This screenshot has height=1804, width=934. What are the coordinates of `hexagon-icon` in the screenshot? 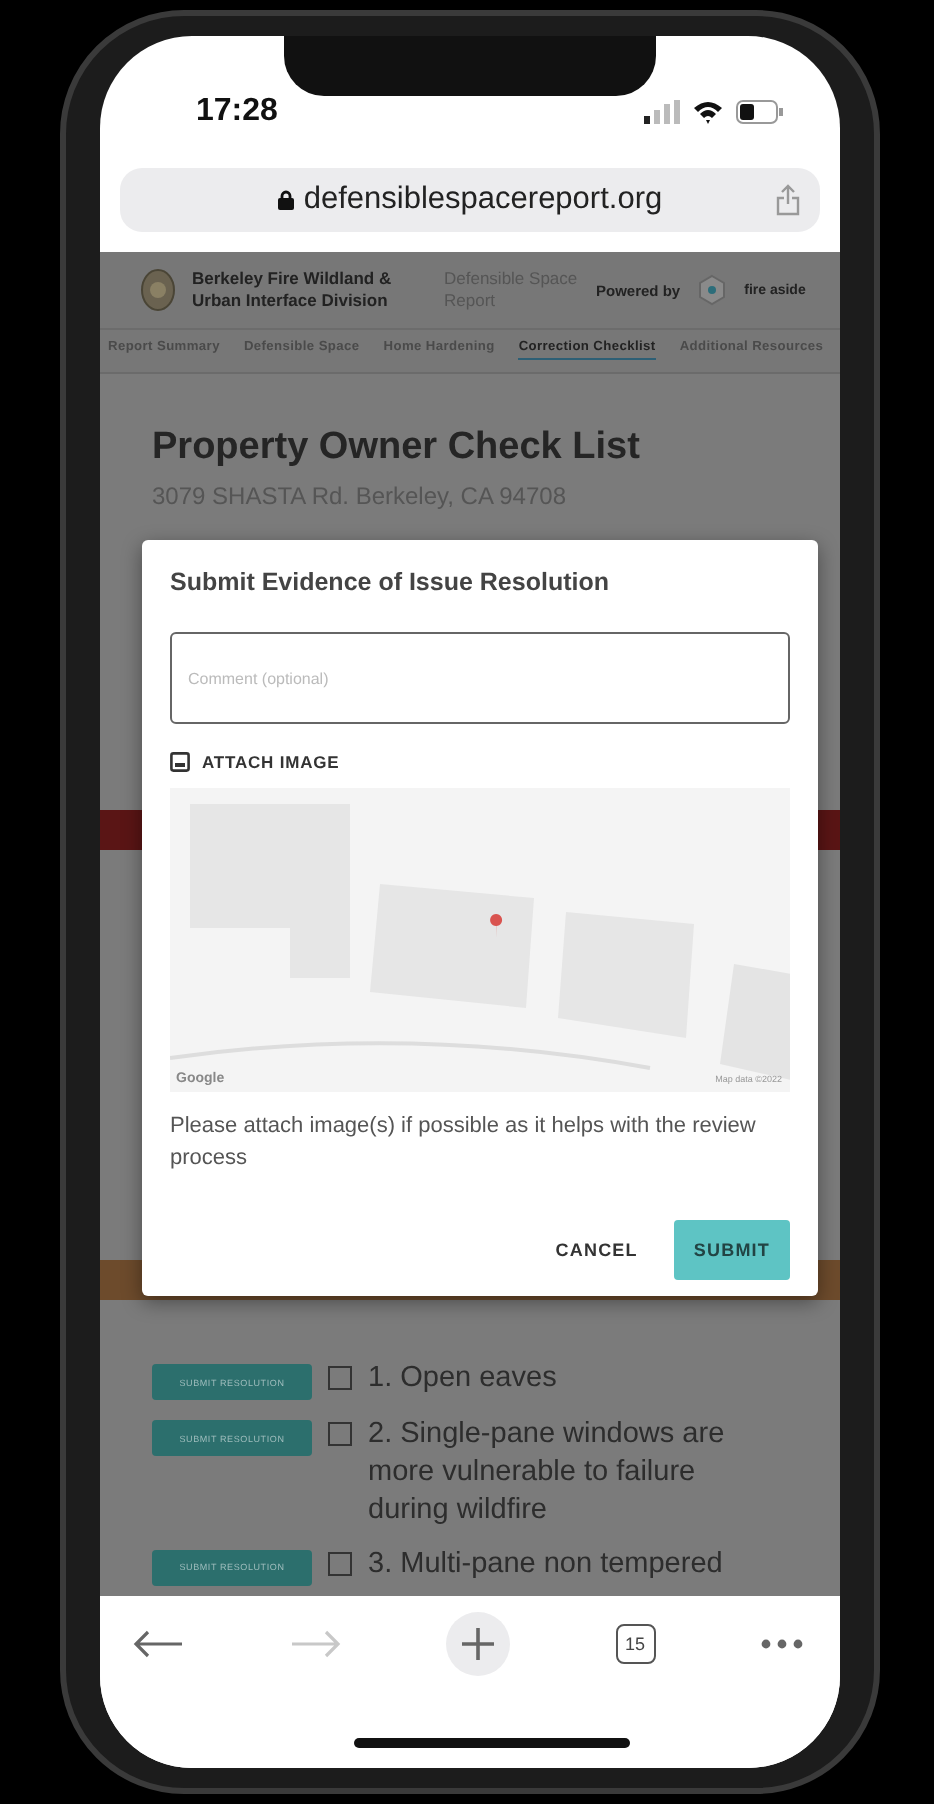 It's located at (712, 290).